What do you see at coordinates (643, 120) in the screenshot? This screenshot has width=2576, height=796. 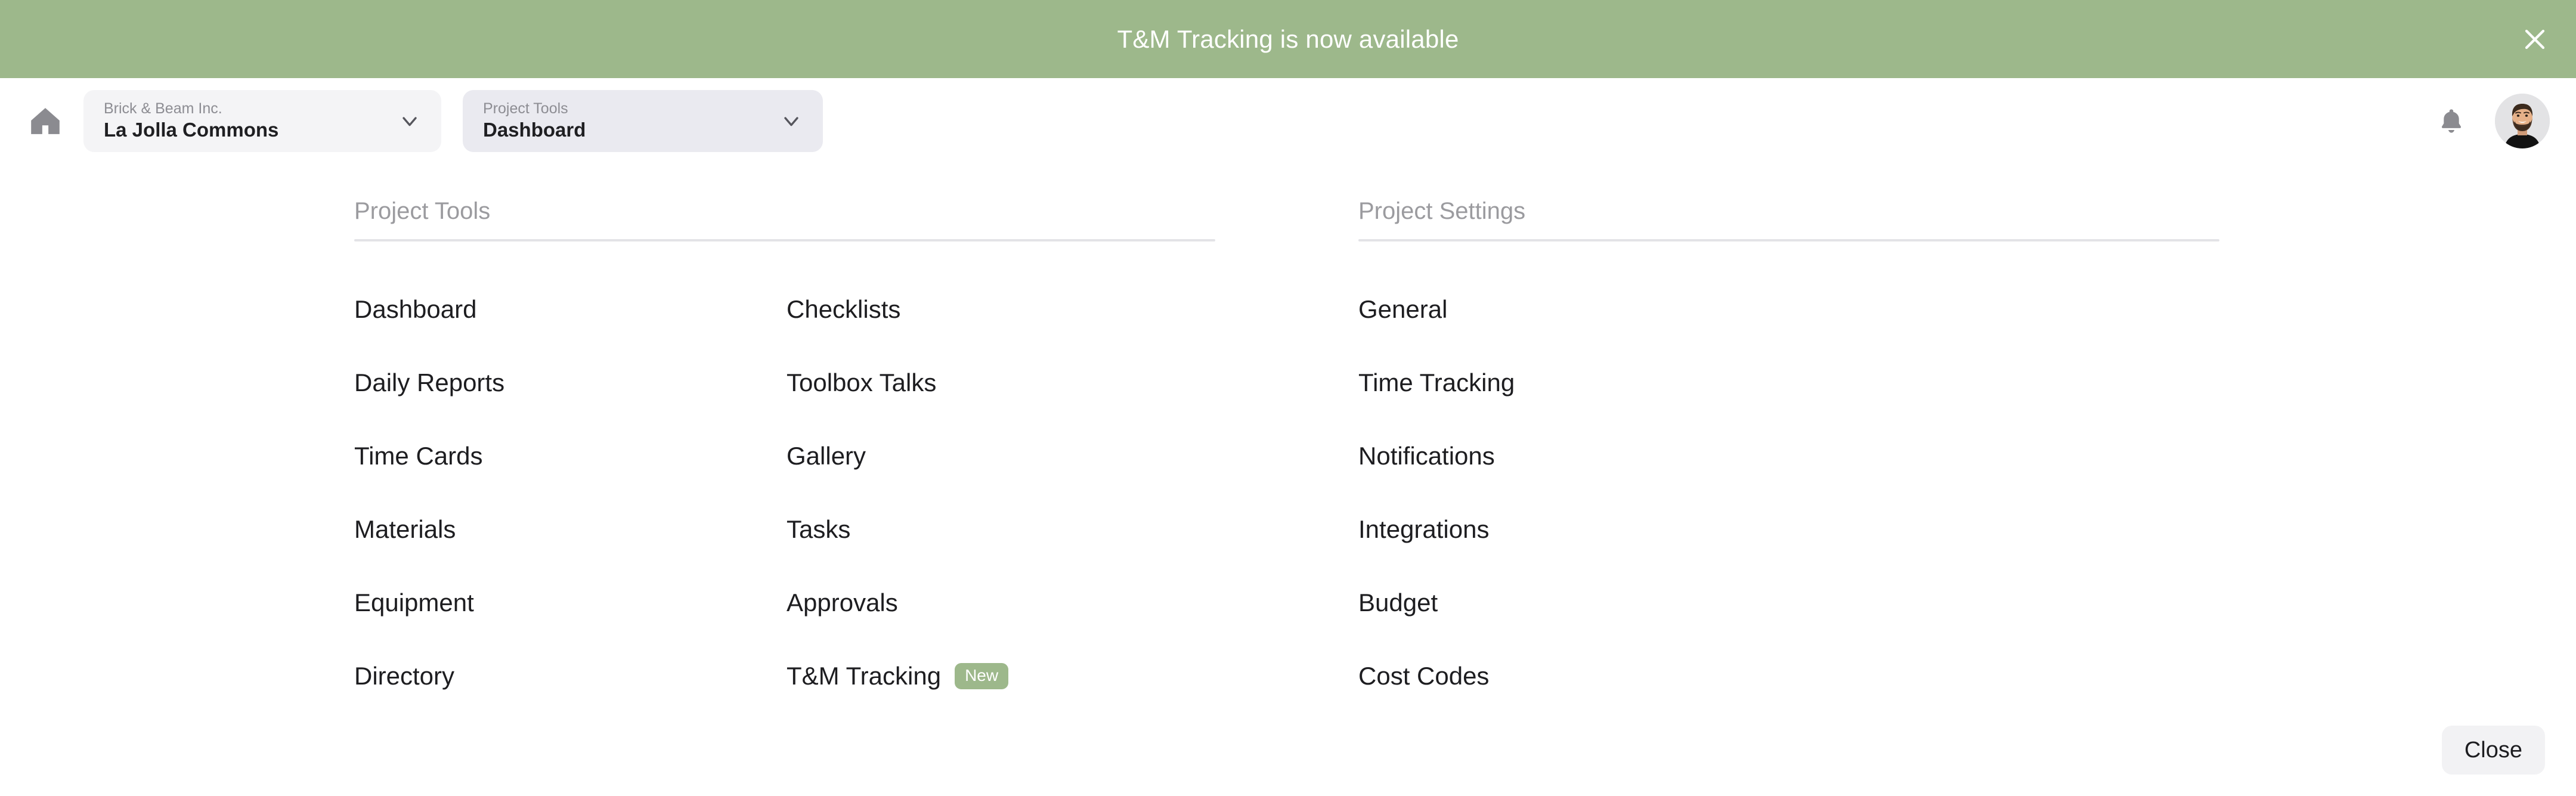 I see `project-tools-select: Project Tools Dashboard` at bounding box center [643, 120].